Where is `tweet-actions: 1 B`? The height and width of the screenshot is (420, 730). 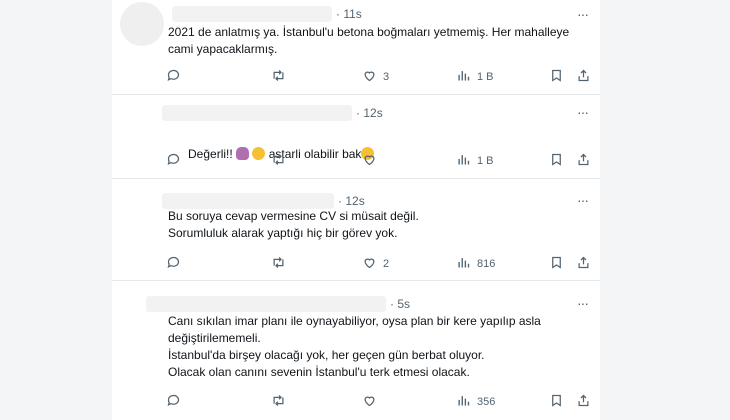 tweet-actions: 1 B is located at coordinates (381, 161).